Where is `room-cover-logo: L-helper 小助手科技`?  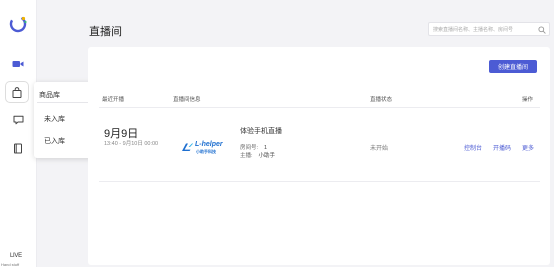
room-cover-logo: L-helper 小助手科技 is located at coordinates (202, 148).